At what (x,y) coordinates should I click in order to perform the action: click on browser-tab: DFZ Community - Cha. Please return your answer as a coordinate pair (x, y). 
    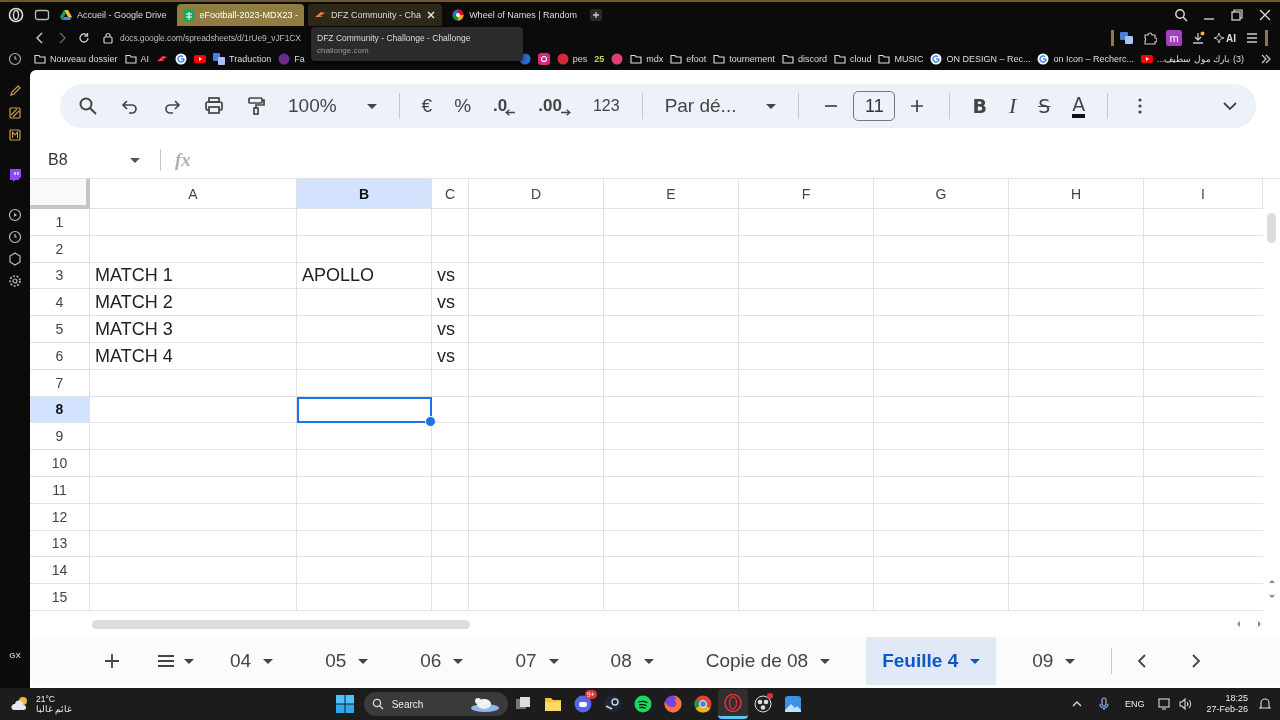
    Looking at the image, I should click on (375, 15).